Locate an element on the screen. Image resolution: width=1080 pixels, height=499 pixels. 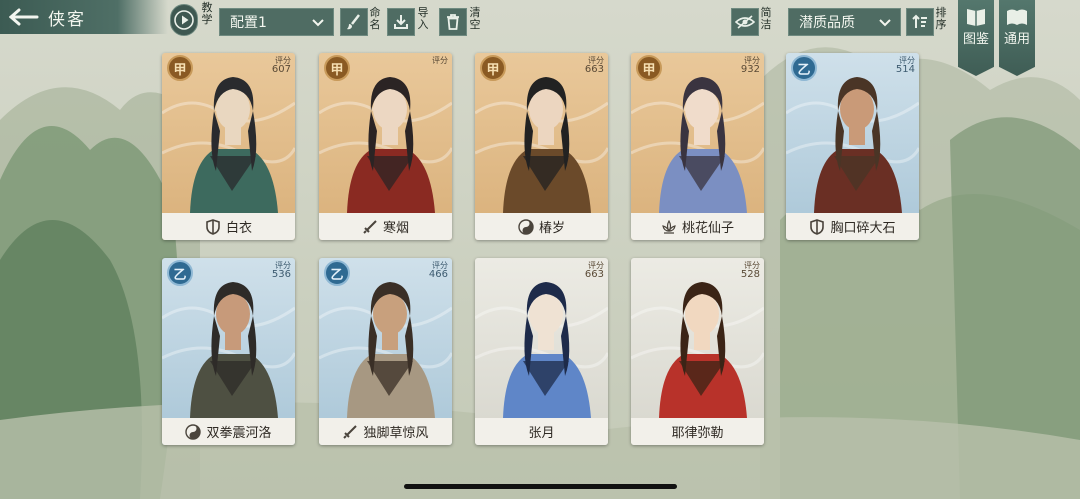
sort-icon is located at coordinates (919, 21).